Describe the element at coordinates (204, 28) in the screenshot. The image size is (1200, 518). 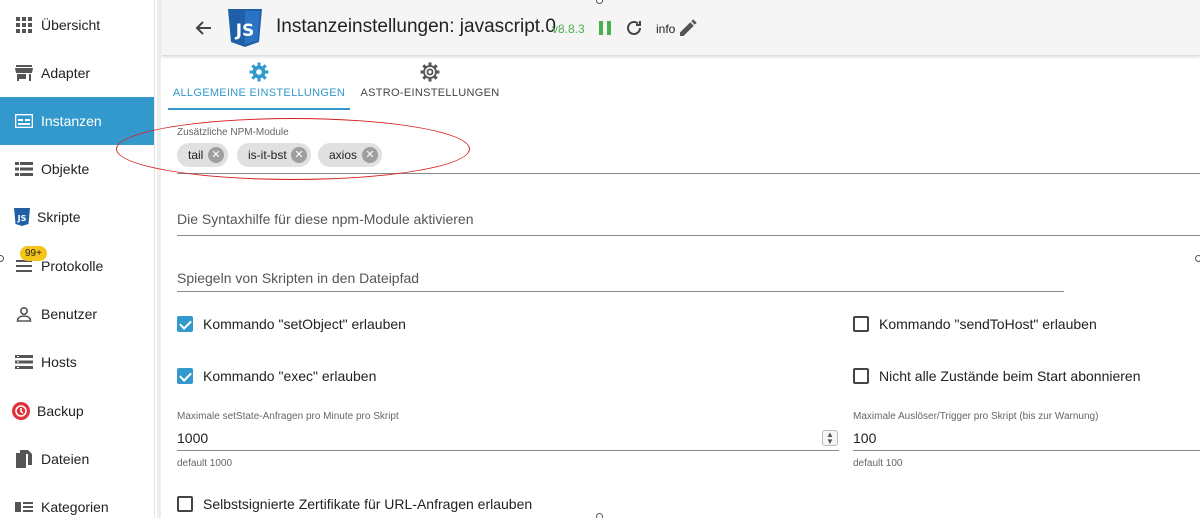
I see `back-arrow-icon` at that location.